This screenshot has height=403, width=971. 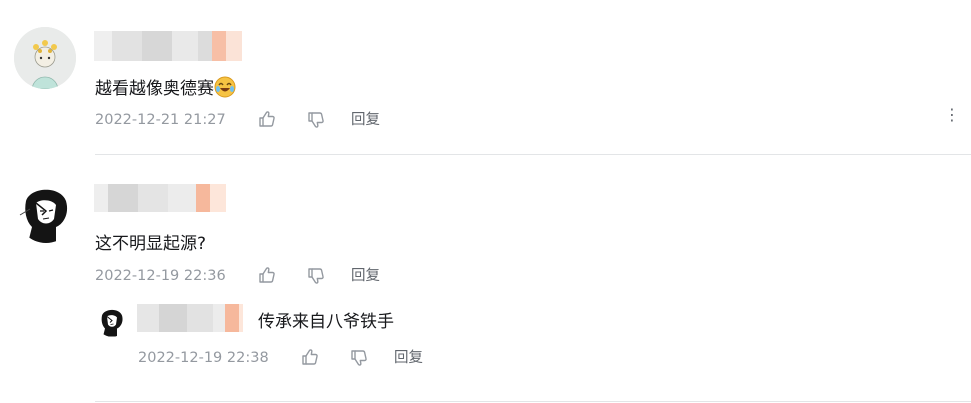 I want to click on reply-timestamp: 2022-12-19 22:38, so click(x=203, y=358).